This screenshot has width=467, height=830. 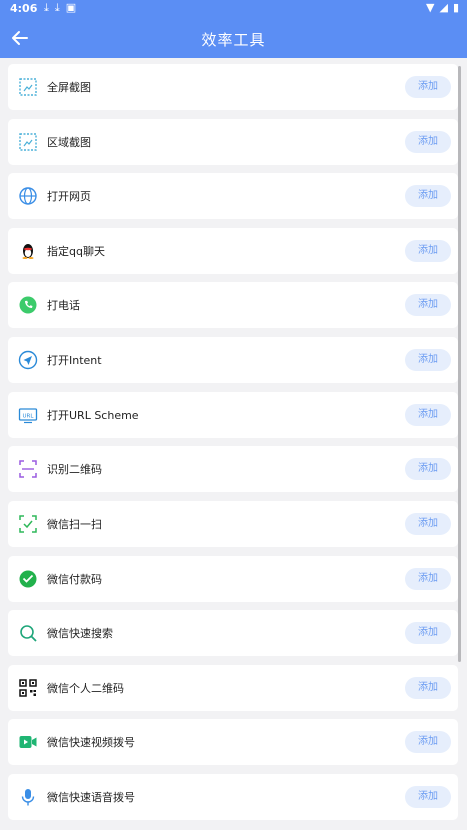 What do you see at coordinates (455, 7) in the screenshot?
I see `battery-icon: ▮` at bounding box center [455, 7].